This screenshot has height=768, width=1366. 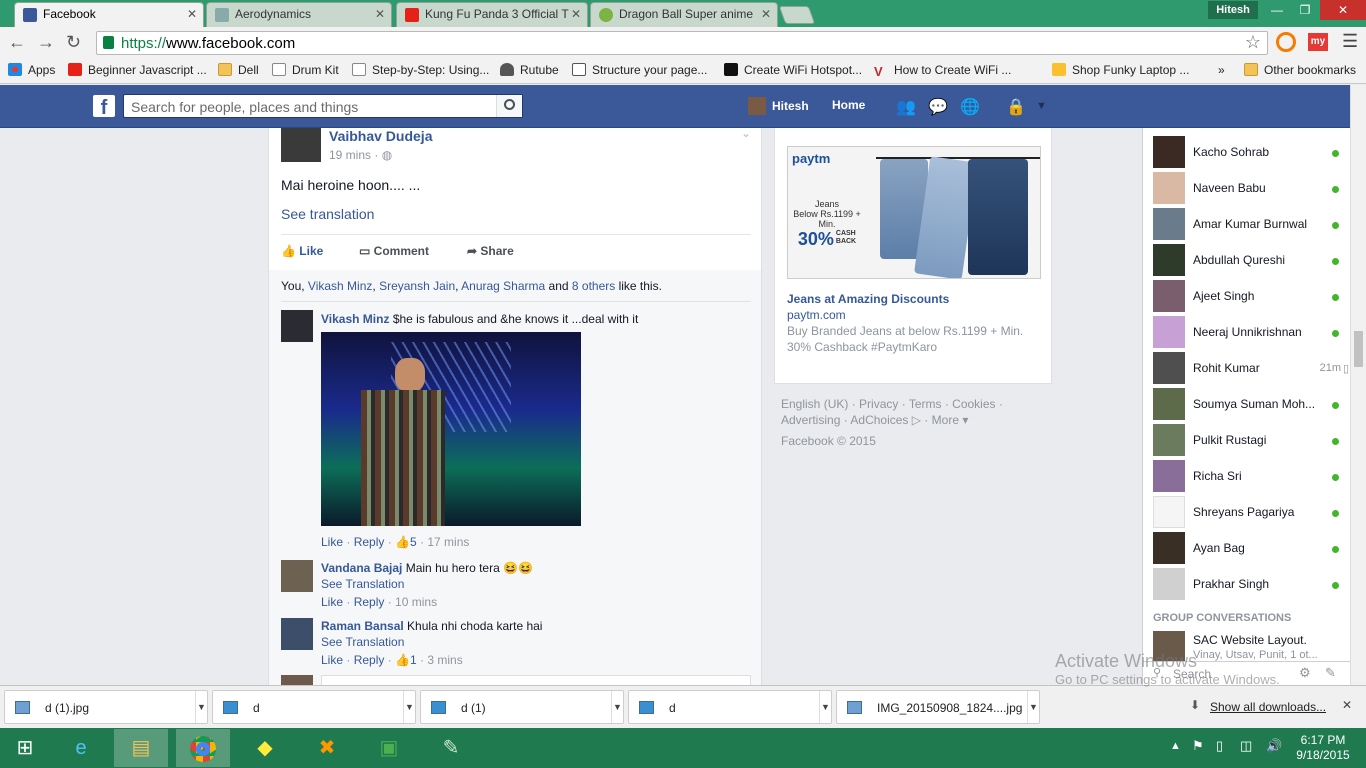 What do you see at coordinates (1305, 10) in the screenshot?
I see `restore-icon: ❐` at bounding box center [1305, 10].